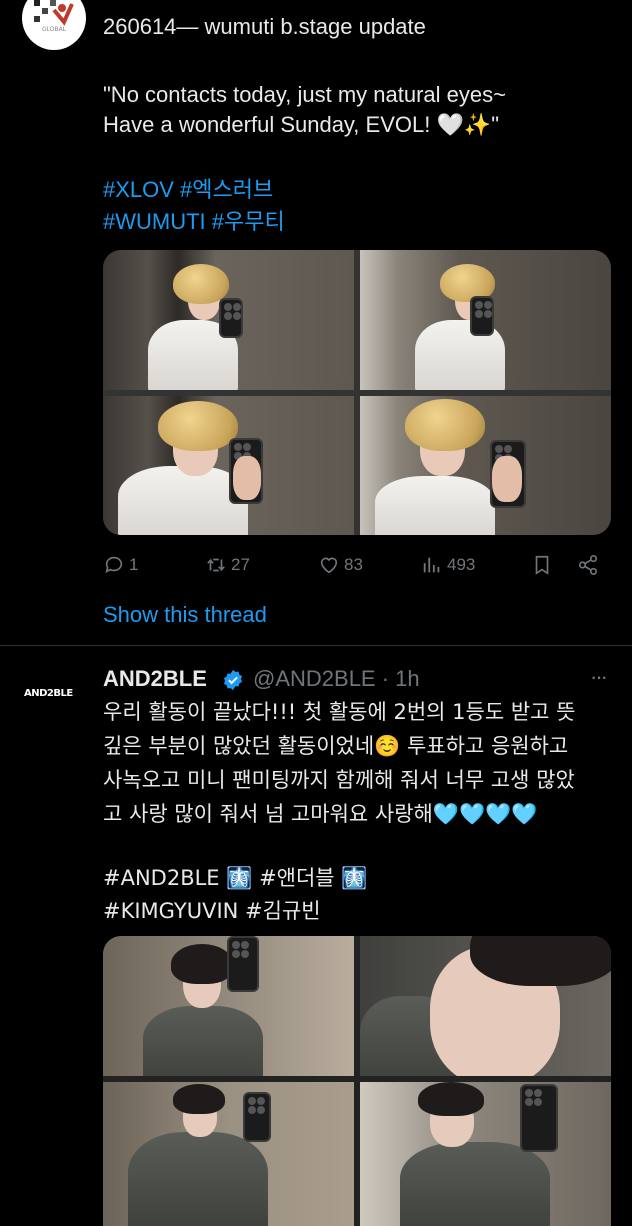  I want to click on retweet-icon, so click(216, 565).